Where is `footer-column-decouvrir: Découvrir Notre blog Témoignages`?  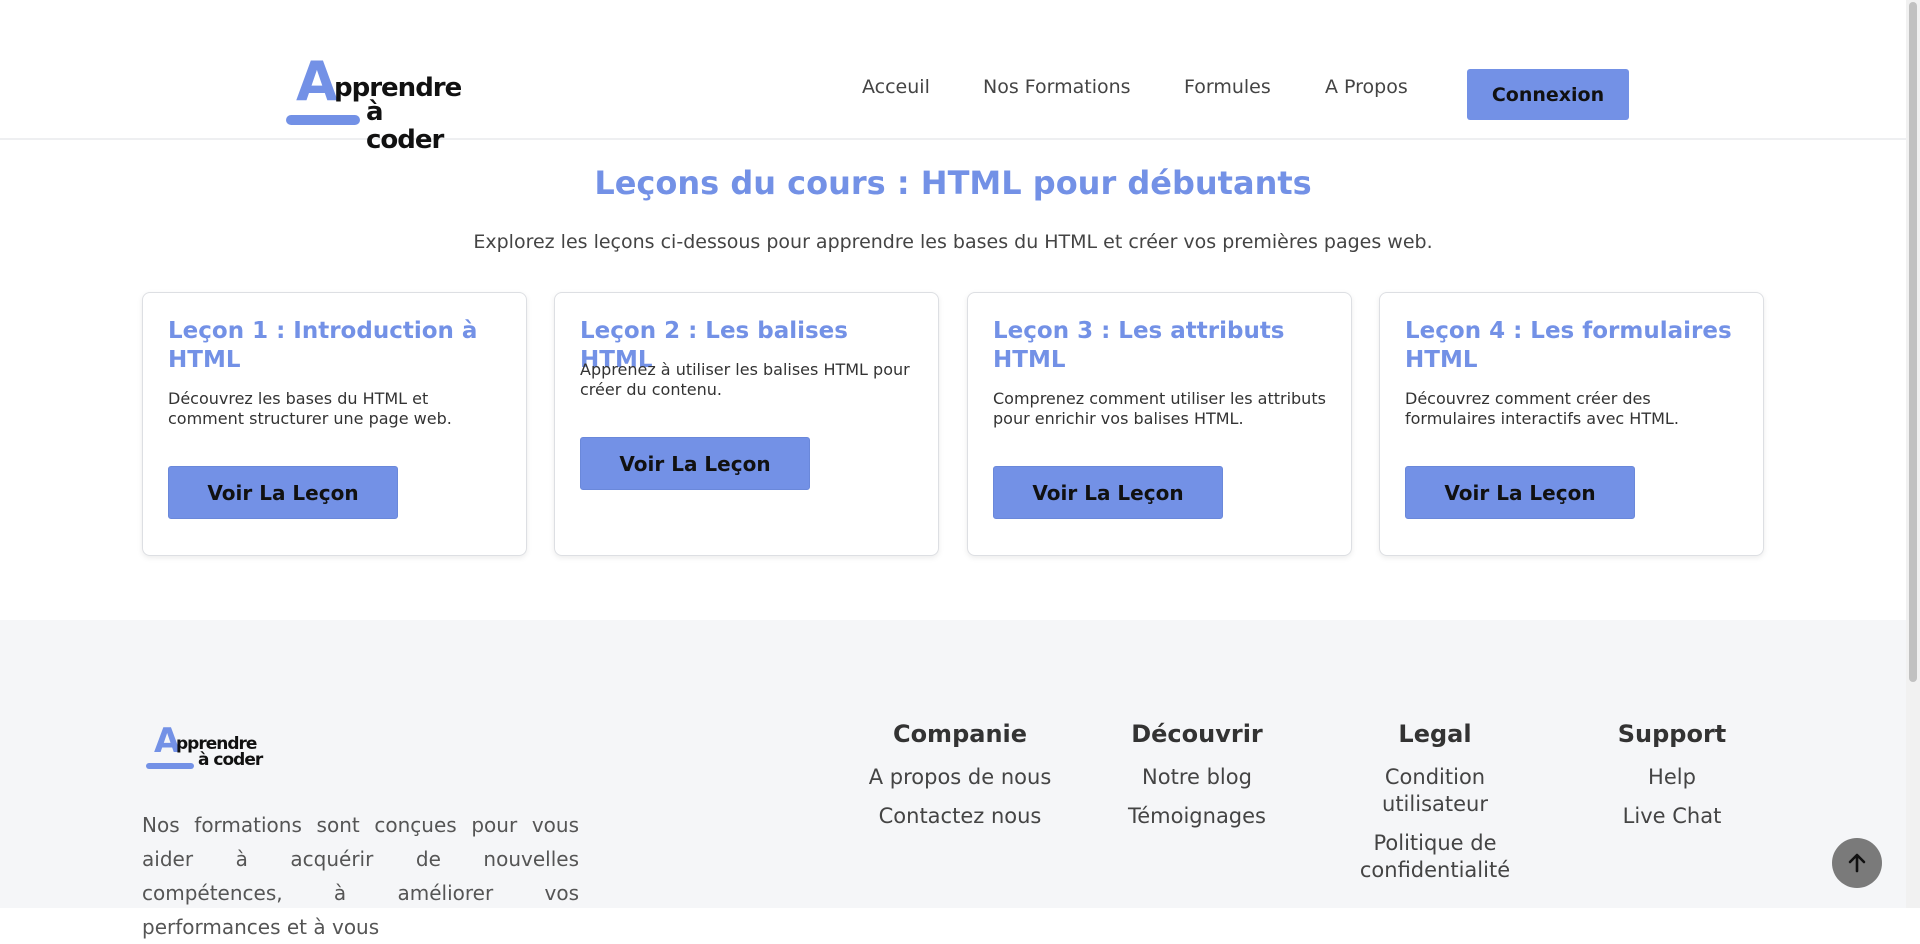
footer-column-decouvrir: Découvrir Notre blog Témoignages is located at coordinates (1197, 781).